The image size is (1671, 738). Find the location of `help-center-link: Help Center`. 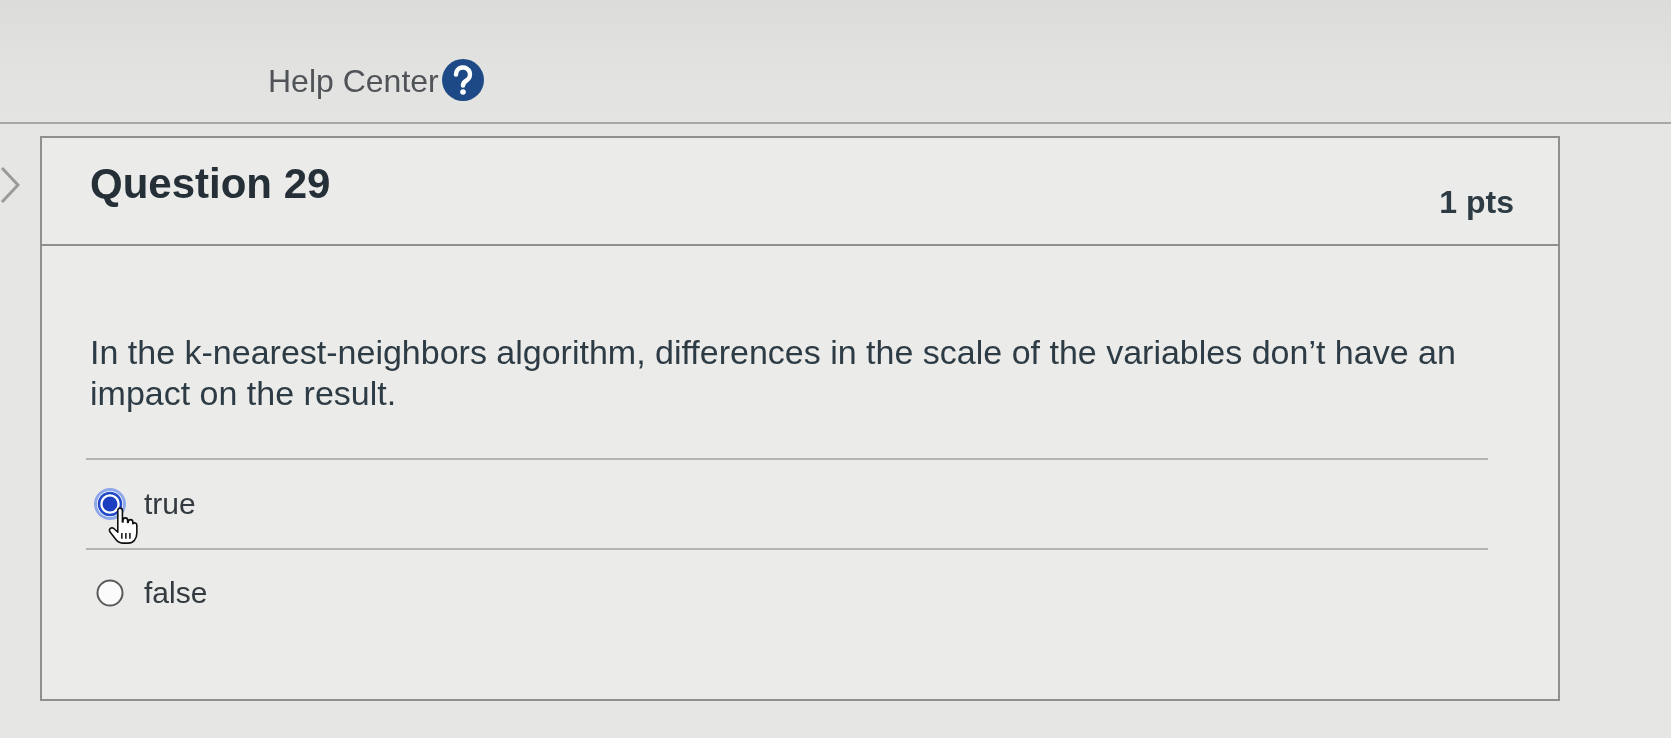

help-center-link: Help Center is located at coordinates (376, 81).